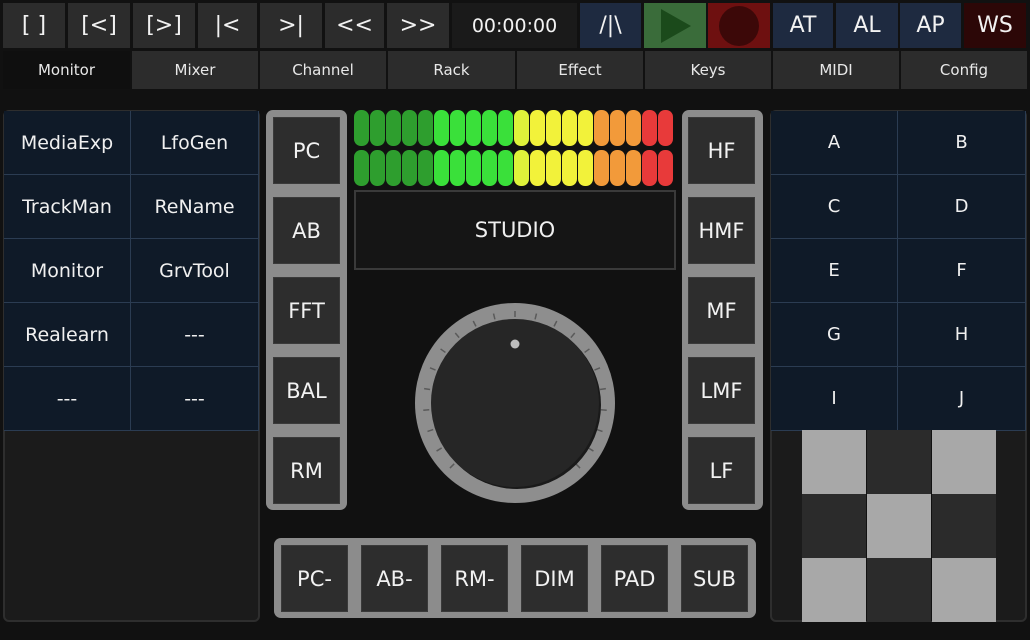 Image resolution: width=1030 pixels, height=640 pixels. What do you see at coordinates (164, 25) in the screenshot?
I see `toolbar-button-3: [>]` at bounding box center [164, 25].